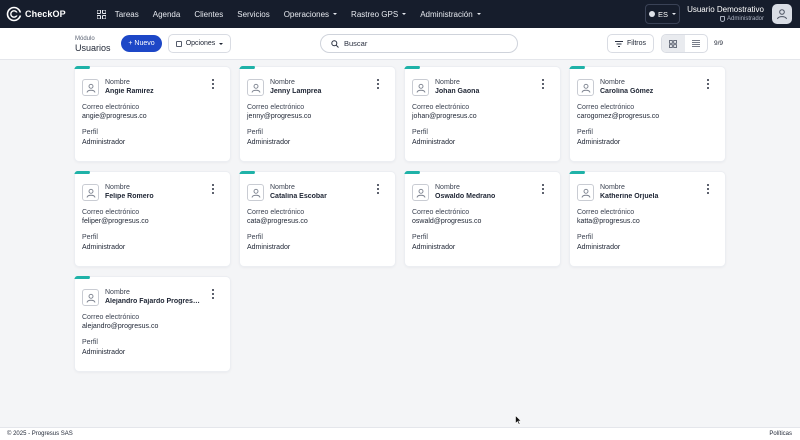  I want to click on user-email: feliper@progresus.co, so click(115, 221).